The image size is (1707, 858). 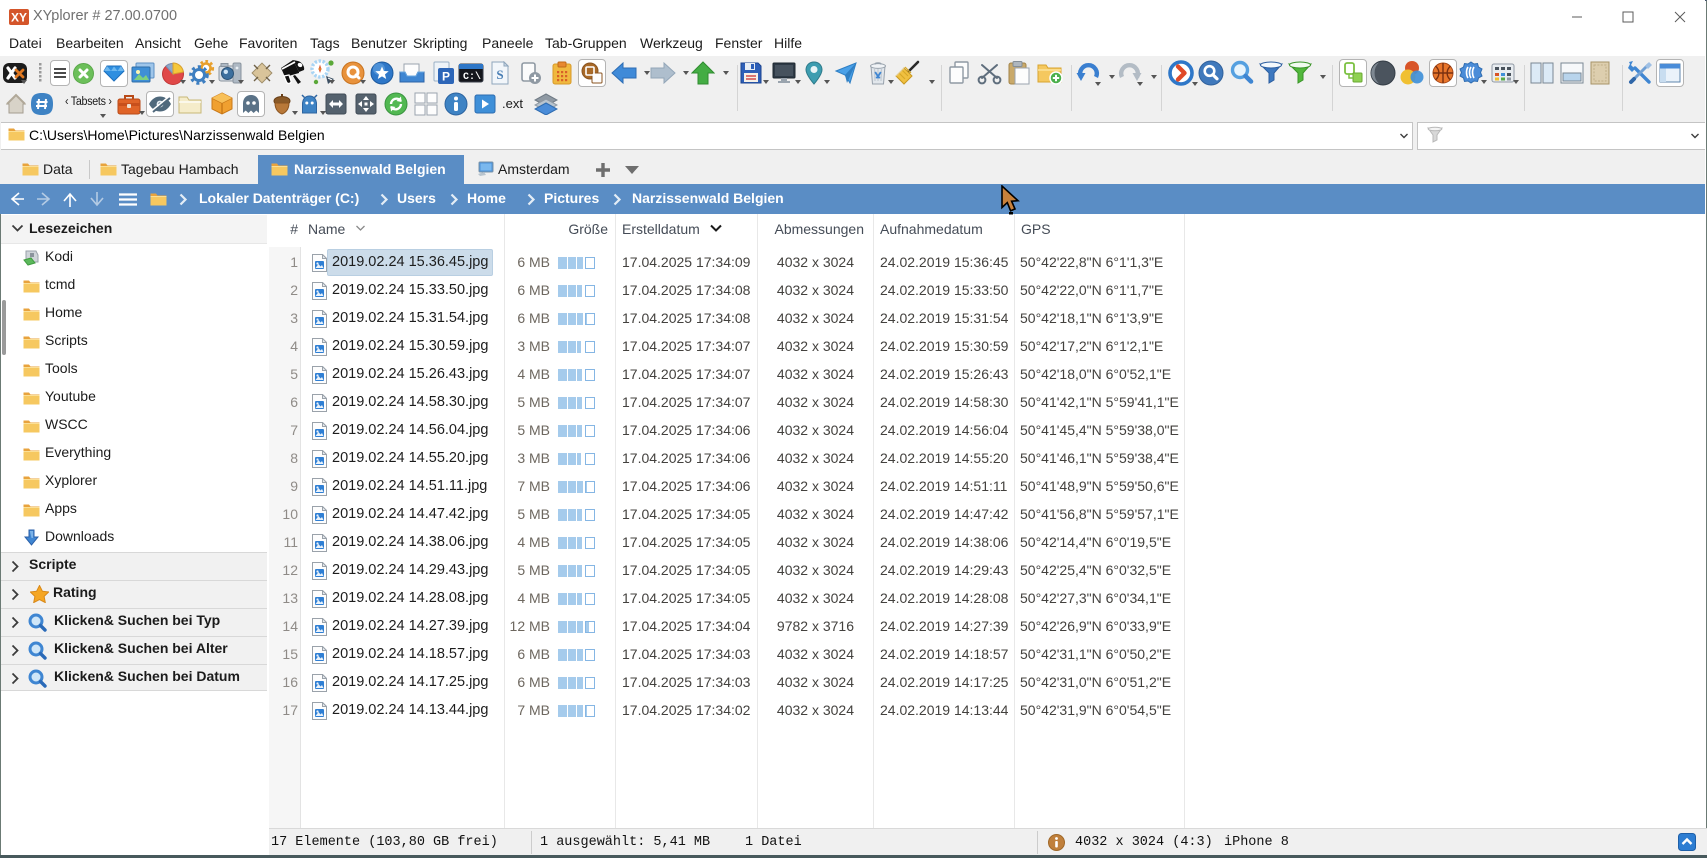 I want to click on svg-text: P, so click(x=446, y=77).